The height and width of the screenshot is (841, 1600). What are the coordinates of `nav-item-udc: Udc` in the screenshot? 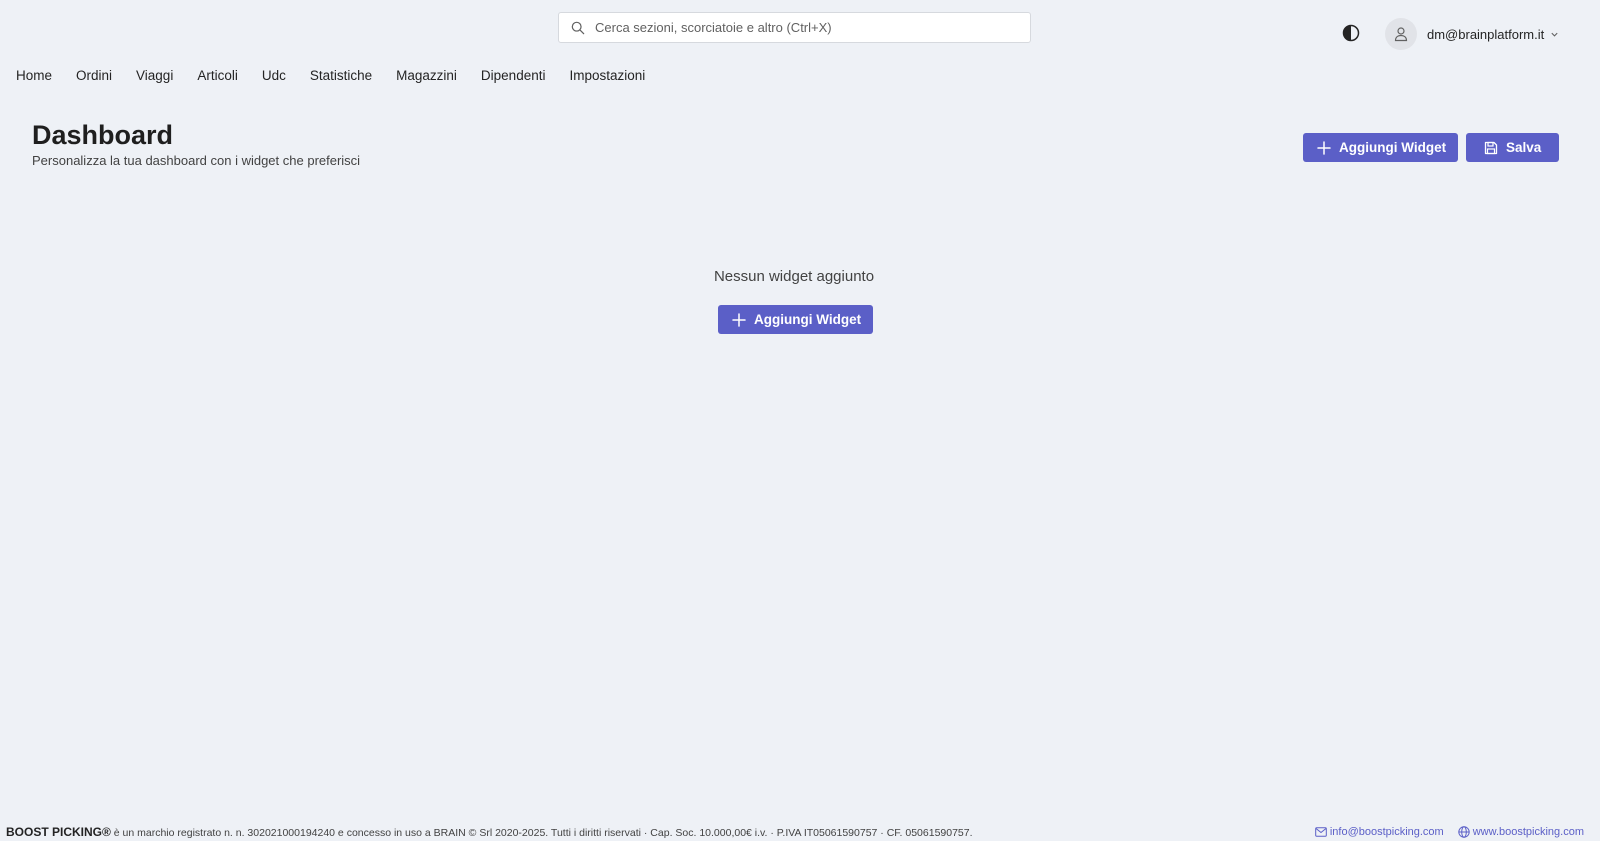 It's located at (274, 75).